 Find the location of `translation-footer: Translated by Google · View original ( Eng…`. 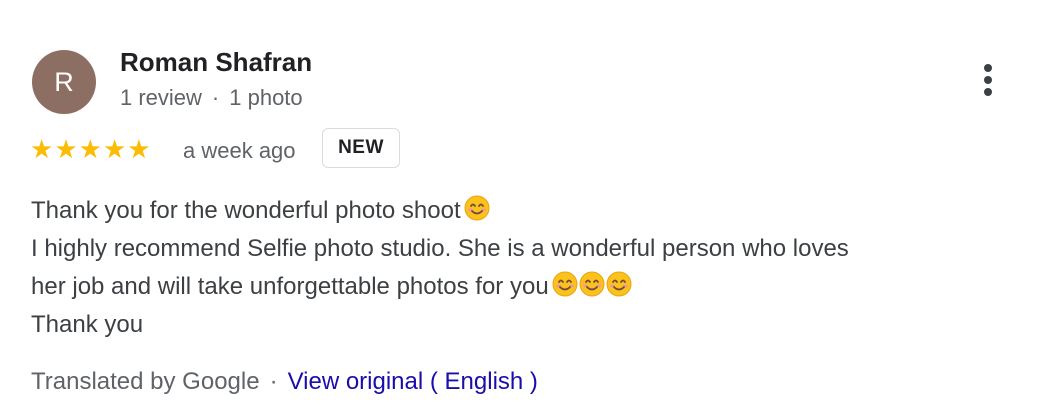

translation-footer: Translated by Google · View original ( Eng… is located at coordinates (284, 382).